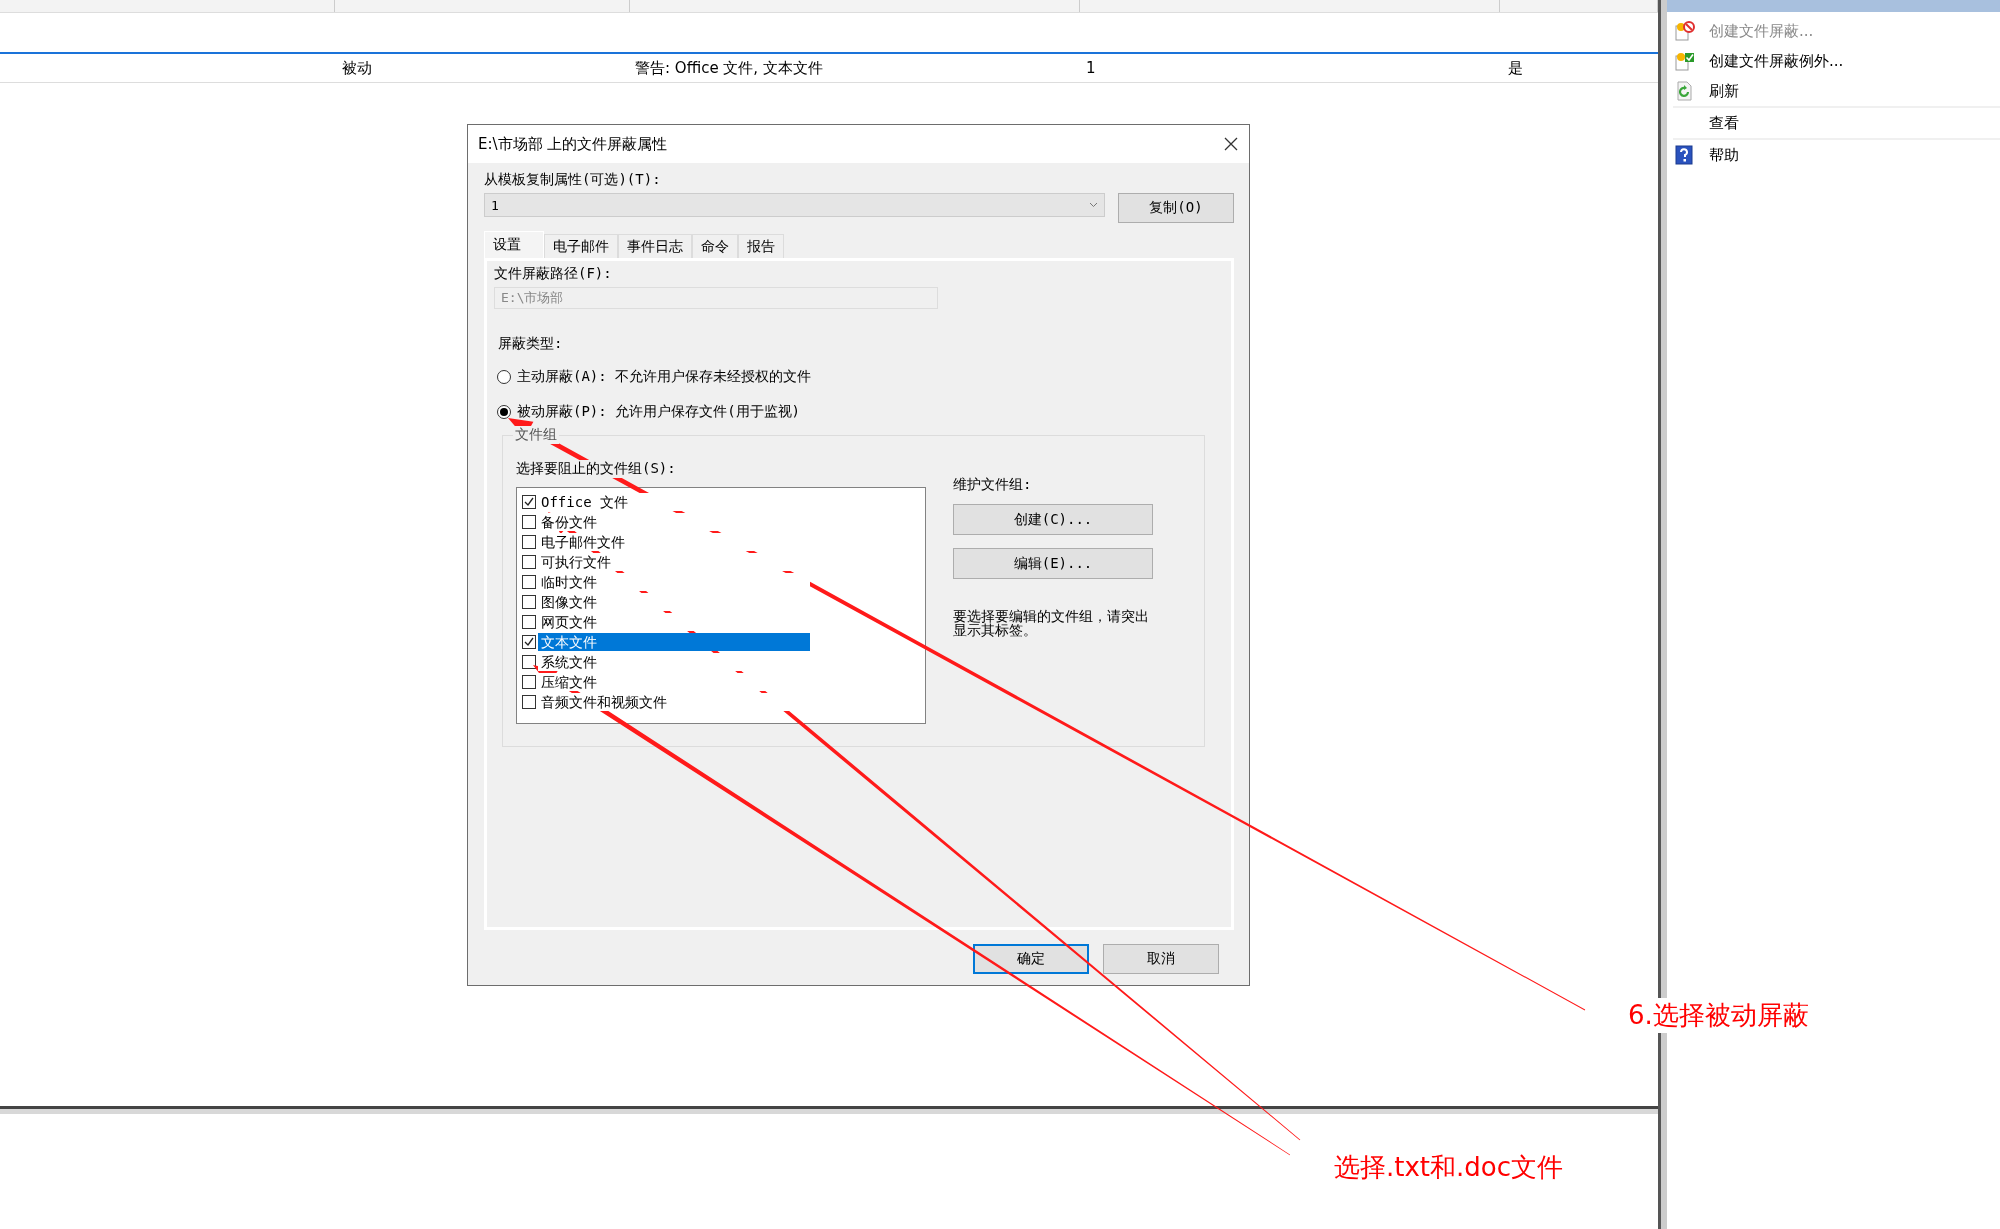  What do you see at coordinates (1724, 123) in the screenshot?
I see `action-link: 查看` at bounding box center [1724, 123].